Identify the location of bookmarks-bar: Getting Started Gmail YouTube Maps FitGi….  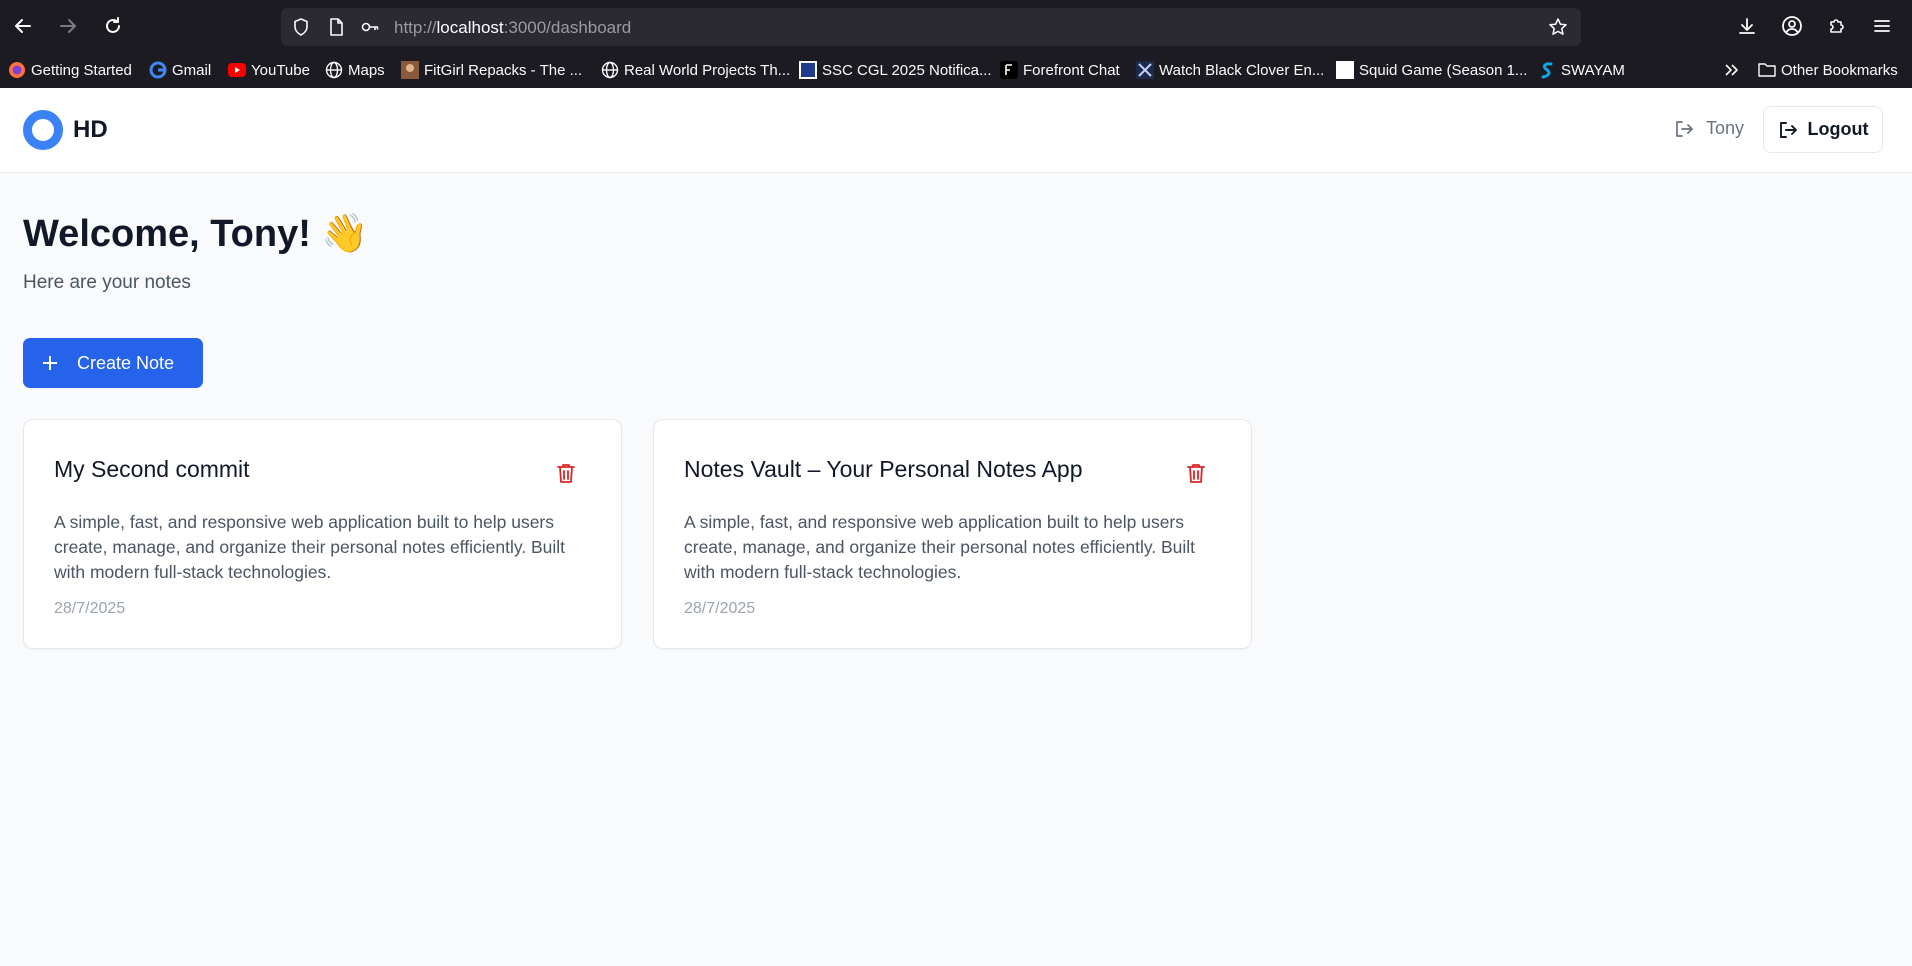
(956, 70).